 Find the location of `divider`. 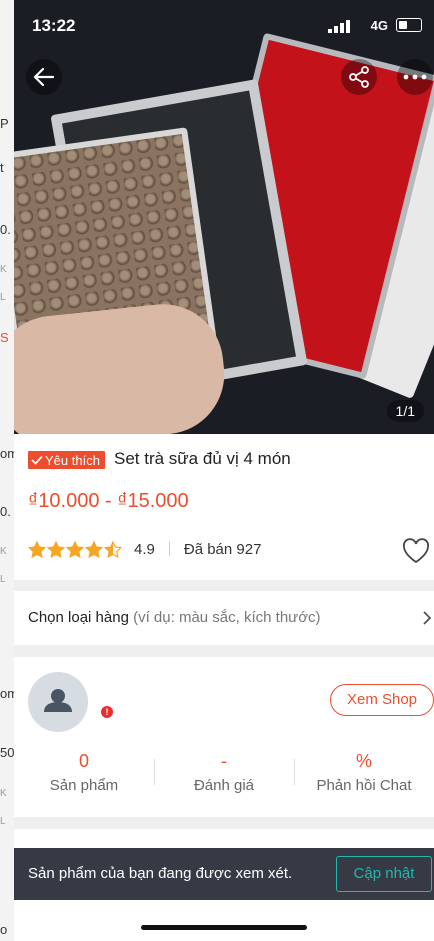

divider is located at coordinates (169, 549).